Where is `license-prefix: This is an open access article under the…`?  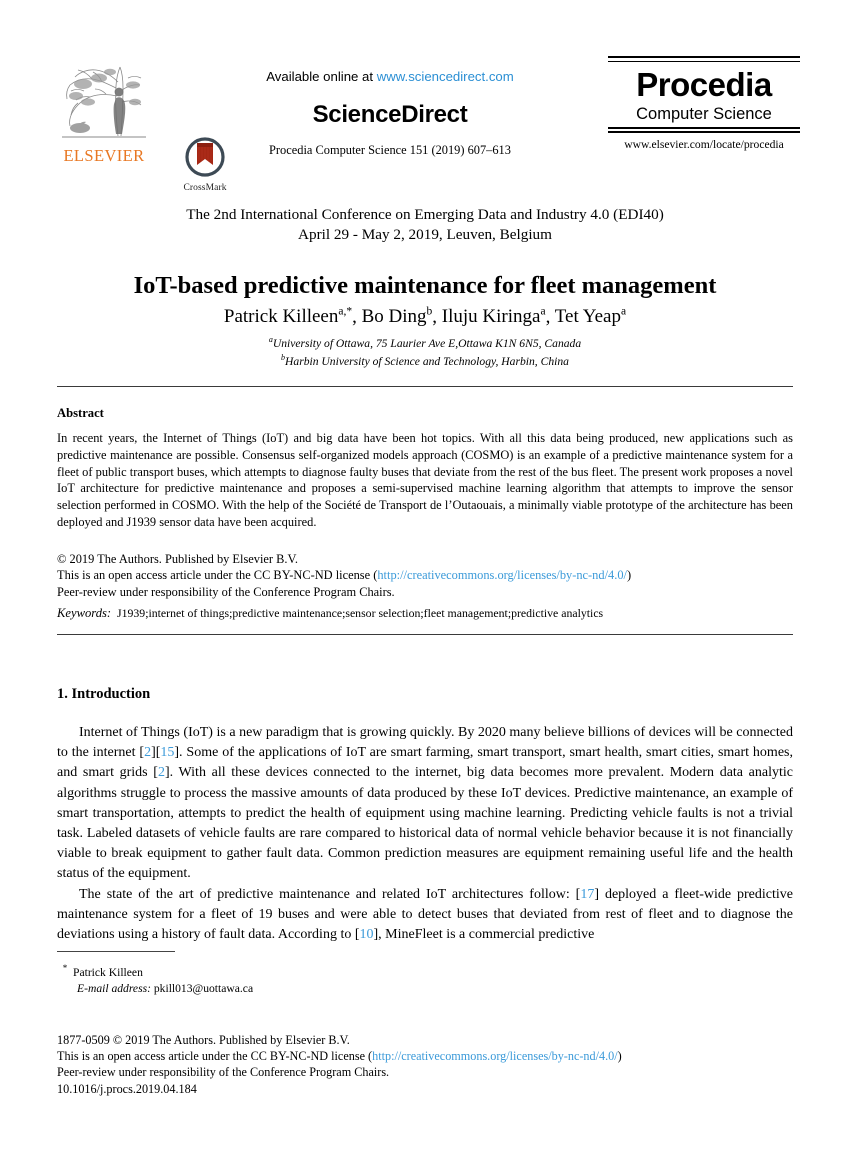 license-prefix: This is an open access article under the… is located at coordinates (217, 575).